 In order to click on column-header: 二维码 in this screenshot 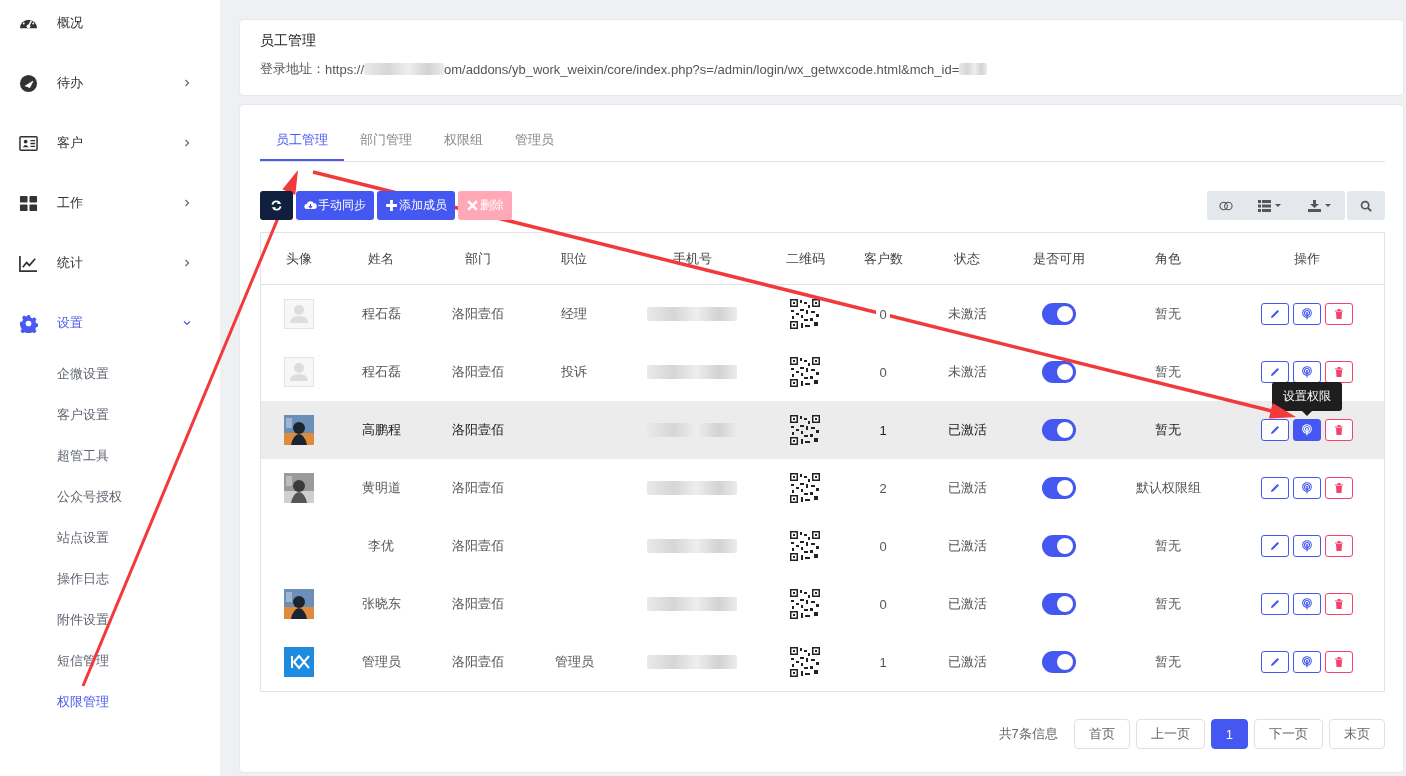, I will do `click(805, 258)`.